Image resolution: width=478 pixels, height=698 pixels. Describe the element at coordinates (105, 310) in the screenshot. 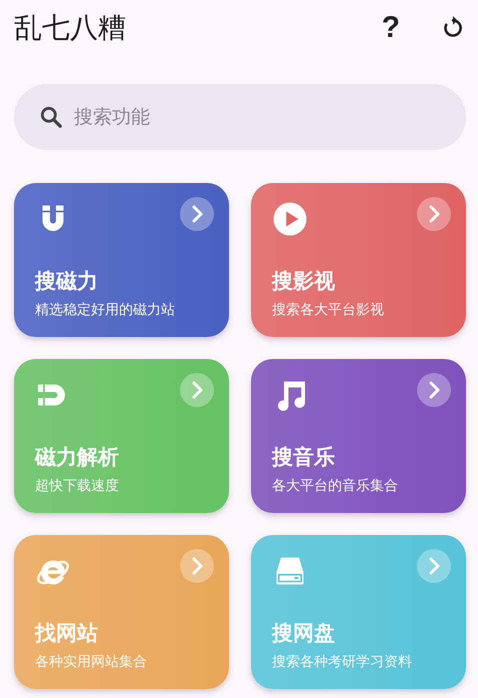

I see `card-subtitle: 精选稳定好用的磁力站` at that location.